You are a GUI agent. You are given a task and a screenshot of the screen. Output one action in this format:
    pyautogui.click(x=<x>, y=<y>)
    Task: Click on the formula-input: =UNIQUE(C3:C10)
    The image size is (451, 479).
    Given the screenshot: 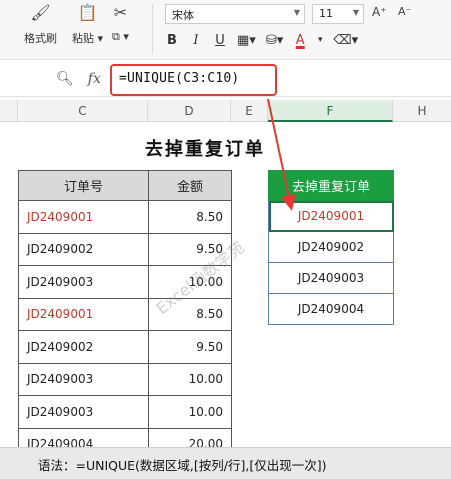 What is the action you would take?
    pyautogui.click(x=179, y=78)
    